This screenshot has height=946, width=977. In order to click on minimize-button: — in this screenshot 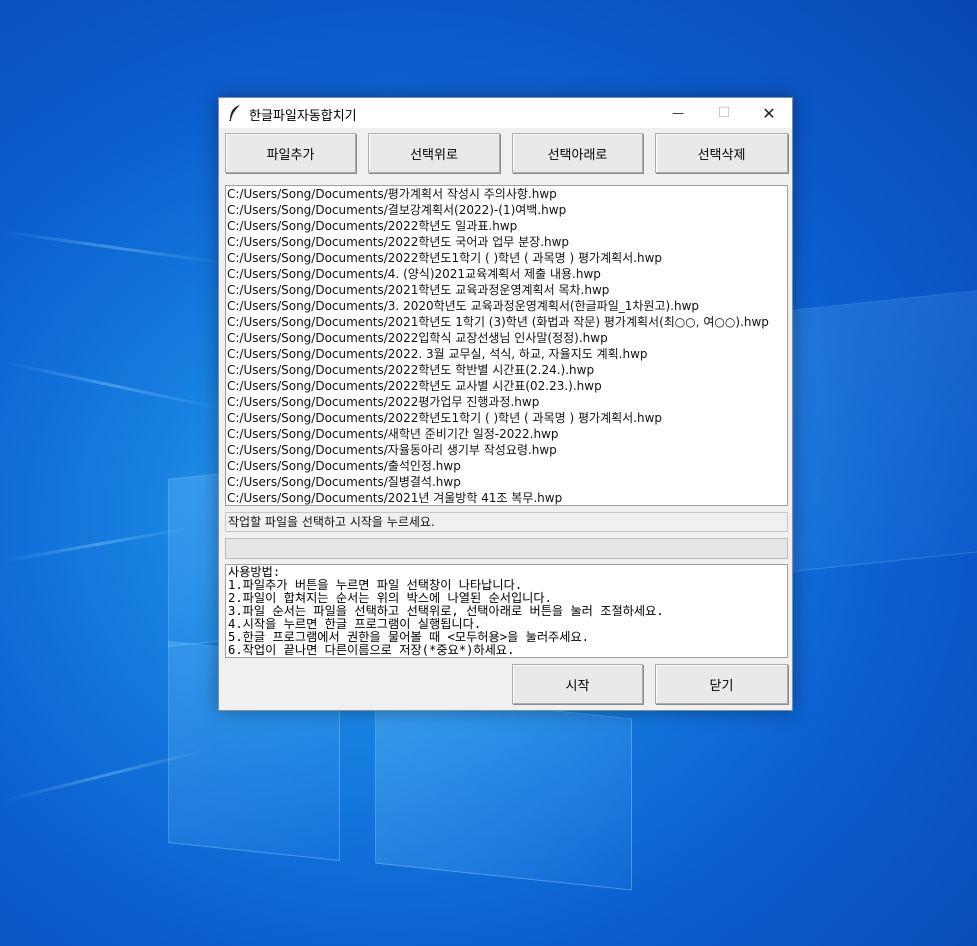, I will do `click(678, 113)`.